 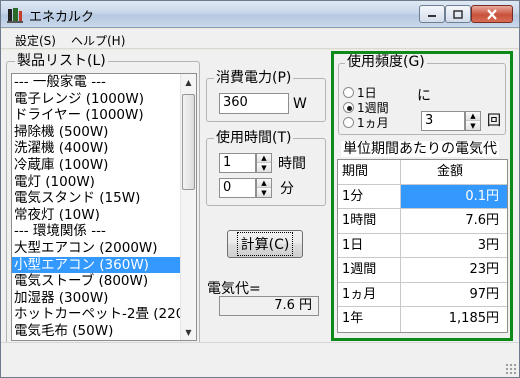 I want to click on table-row: 1週間 23円, so click(x=422, y=270).